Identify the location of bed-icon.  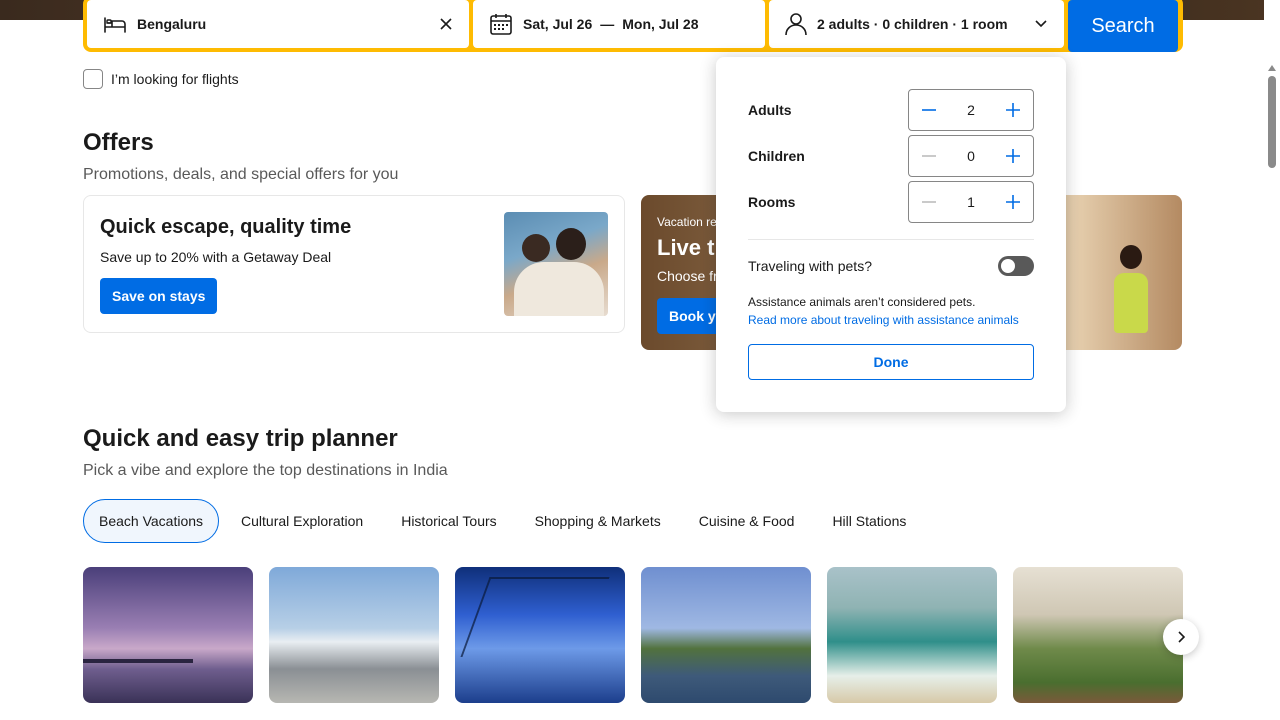
(115, 24).